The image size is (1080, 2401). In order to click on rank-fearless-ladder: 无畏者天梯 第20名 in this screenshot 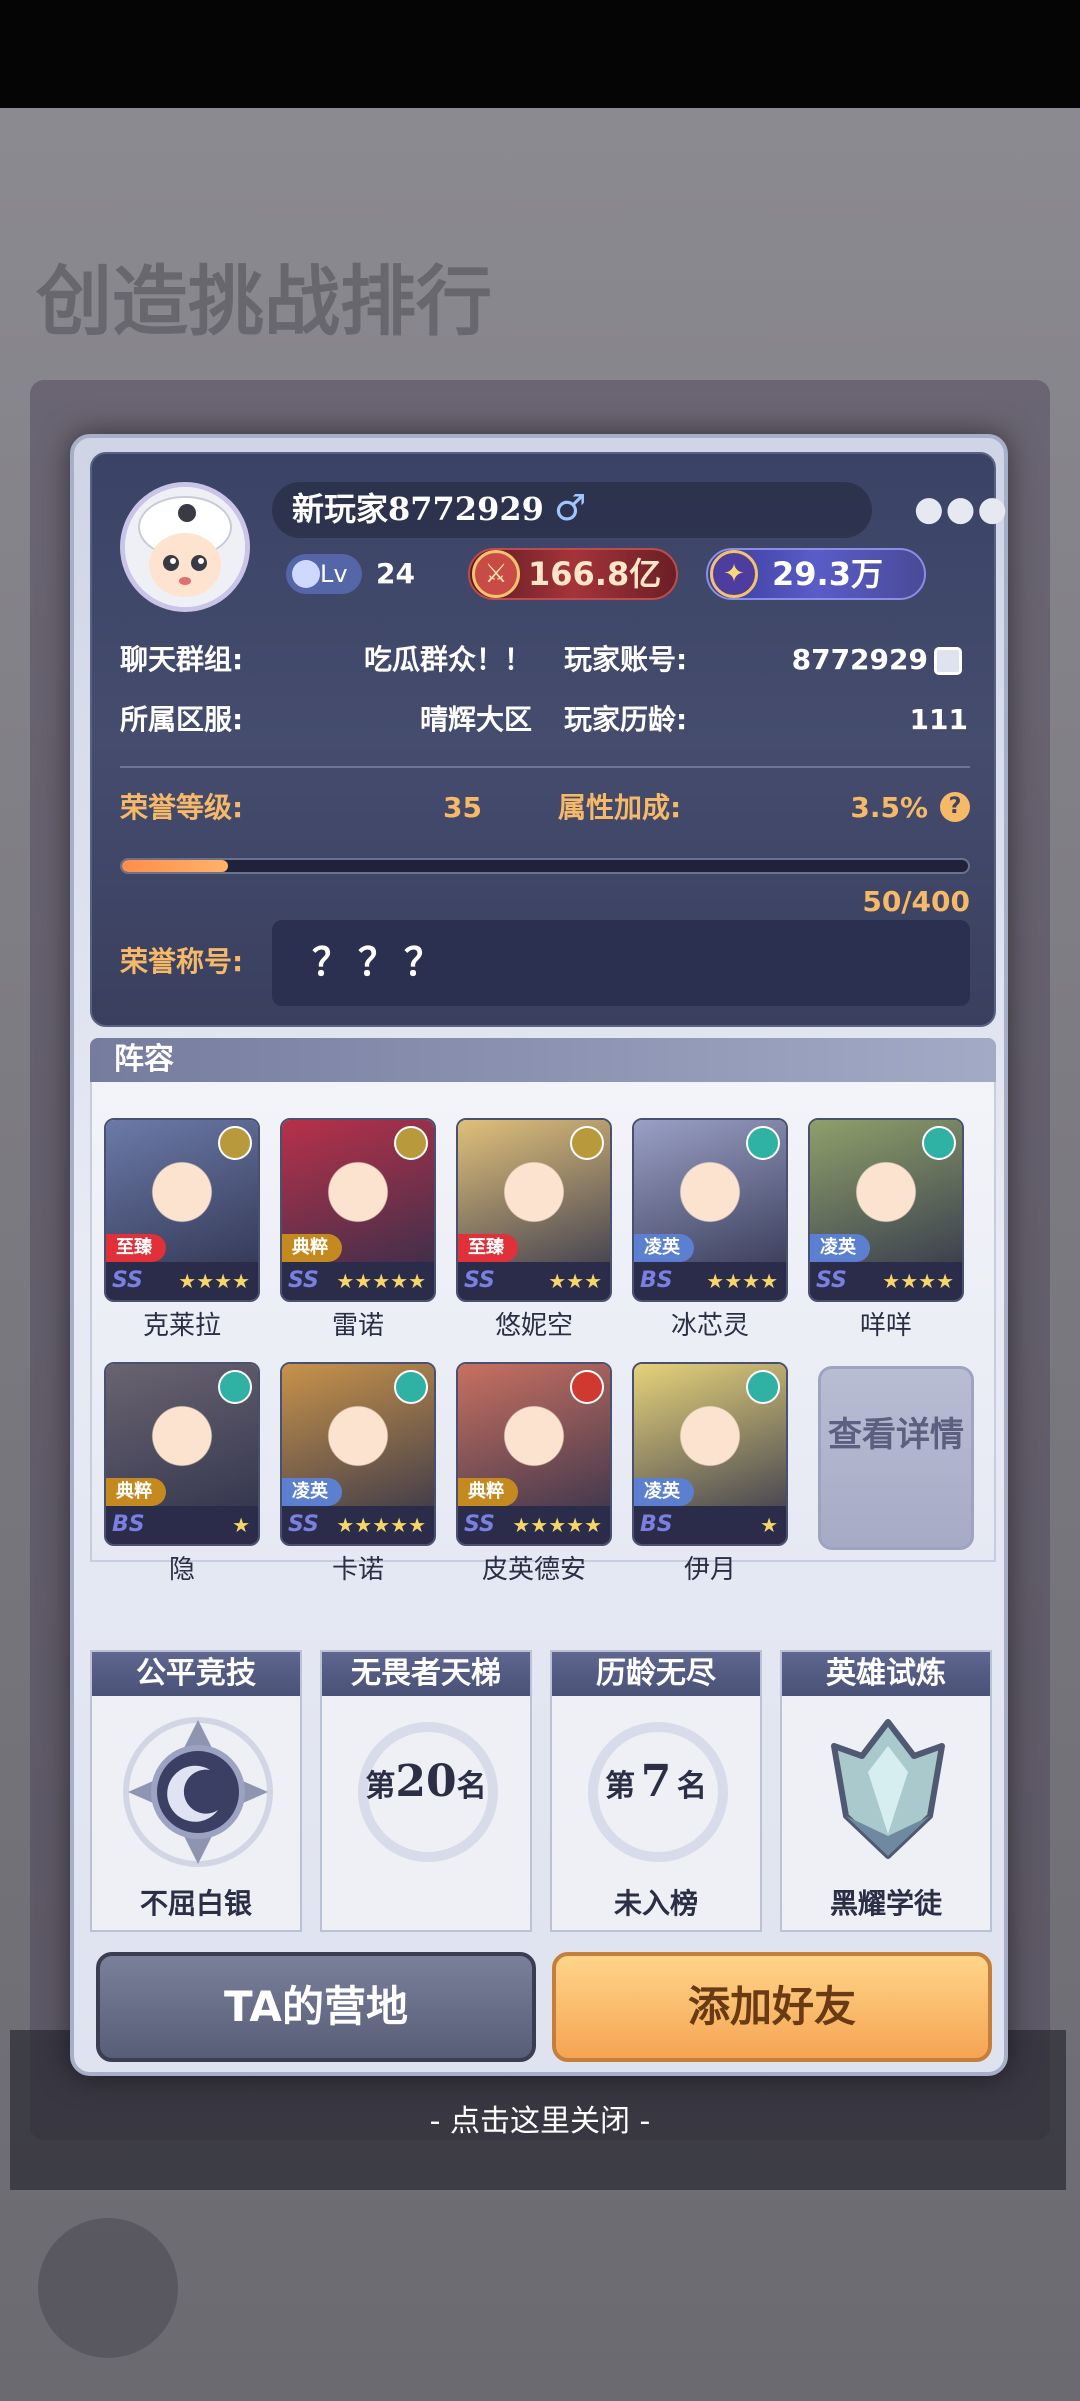, I will do `click(426, 1791)`.